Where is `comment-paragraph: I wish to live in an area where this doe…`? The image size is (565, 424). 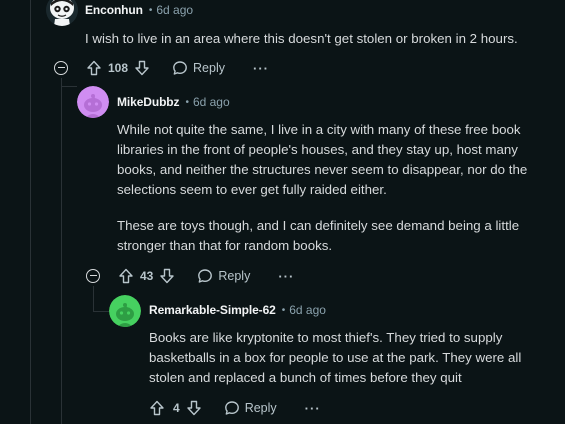
comment-paragraph: I wish to live in an area where this doe… is located at coordinates (301, 38).